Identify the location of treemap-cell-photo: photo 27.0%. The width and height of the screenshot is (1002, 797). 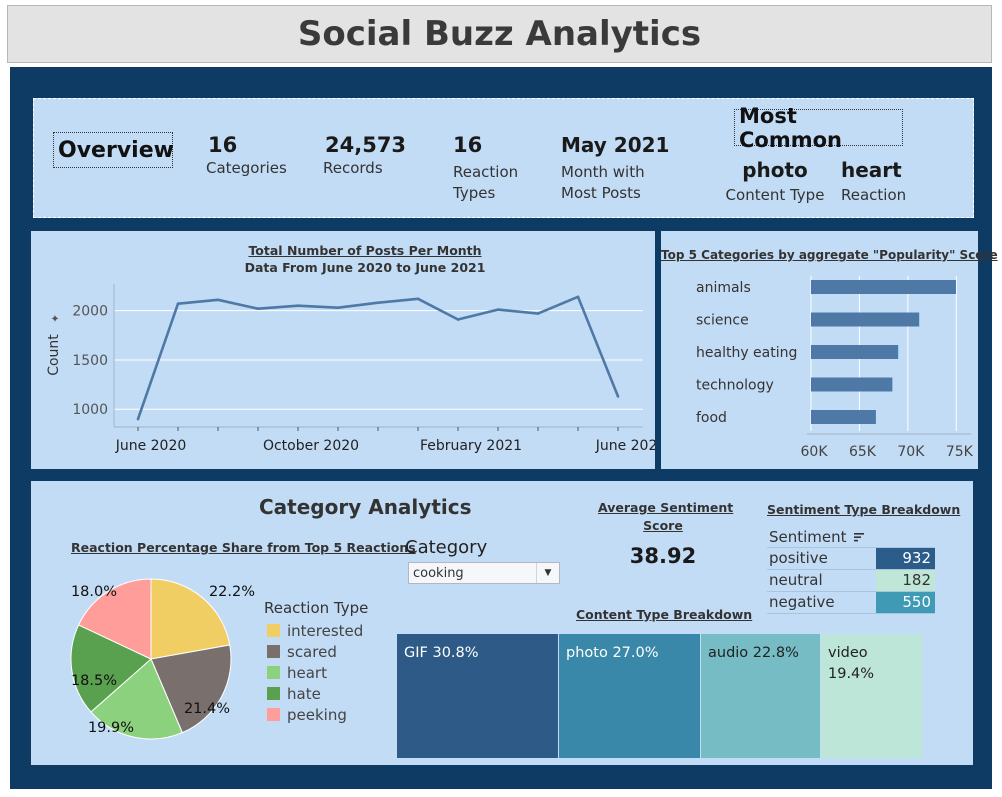
(629, 696).